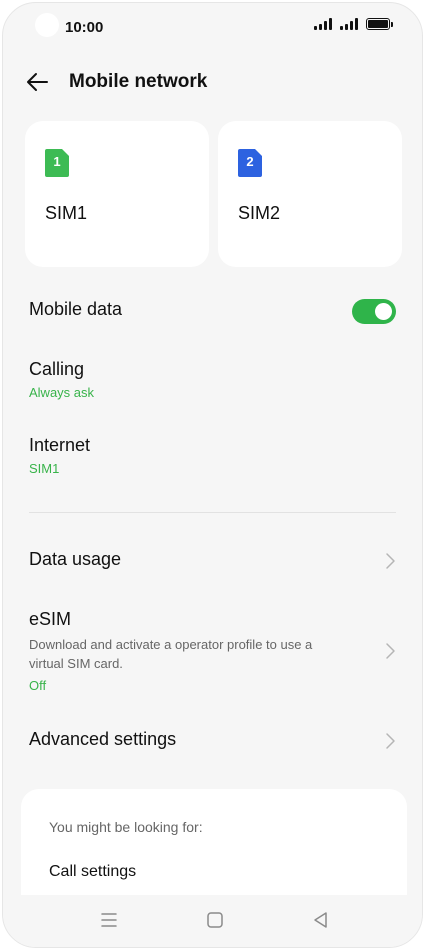 The height and width of the screenshot is (950, 425). What do you see at coordinates (38, 685) in the screenshot?
I see `esim-value: Off` at bounding box center [38, 685].